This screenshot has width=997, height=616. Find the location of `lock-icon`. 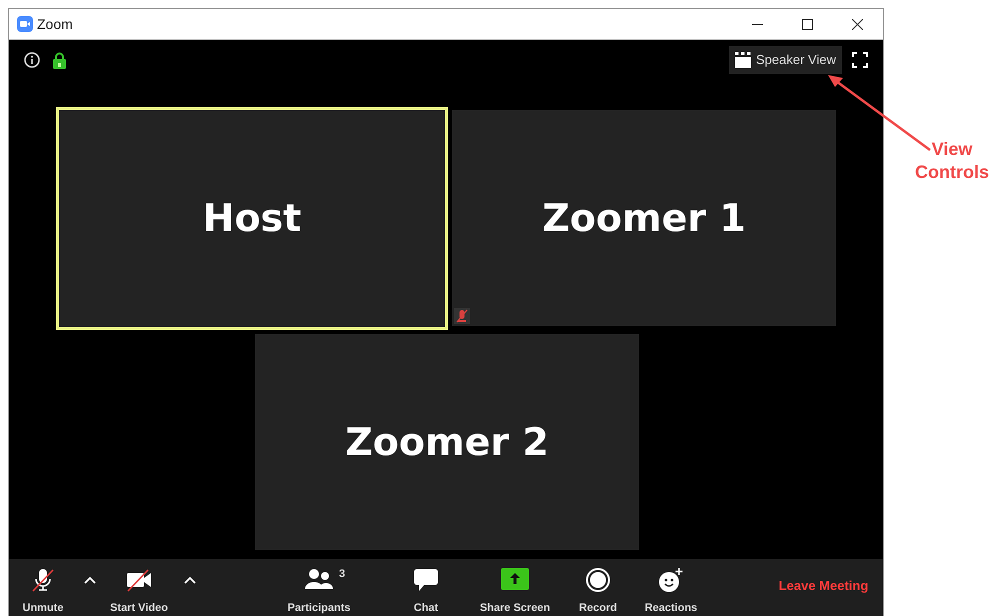

lock-icon is located at coordinates (59, 60).